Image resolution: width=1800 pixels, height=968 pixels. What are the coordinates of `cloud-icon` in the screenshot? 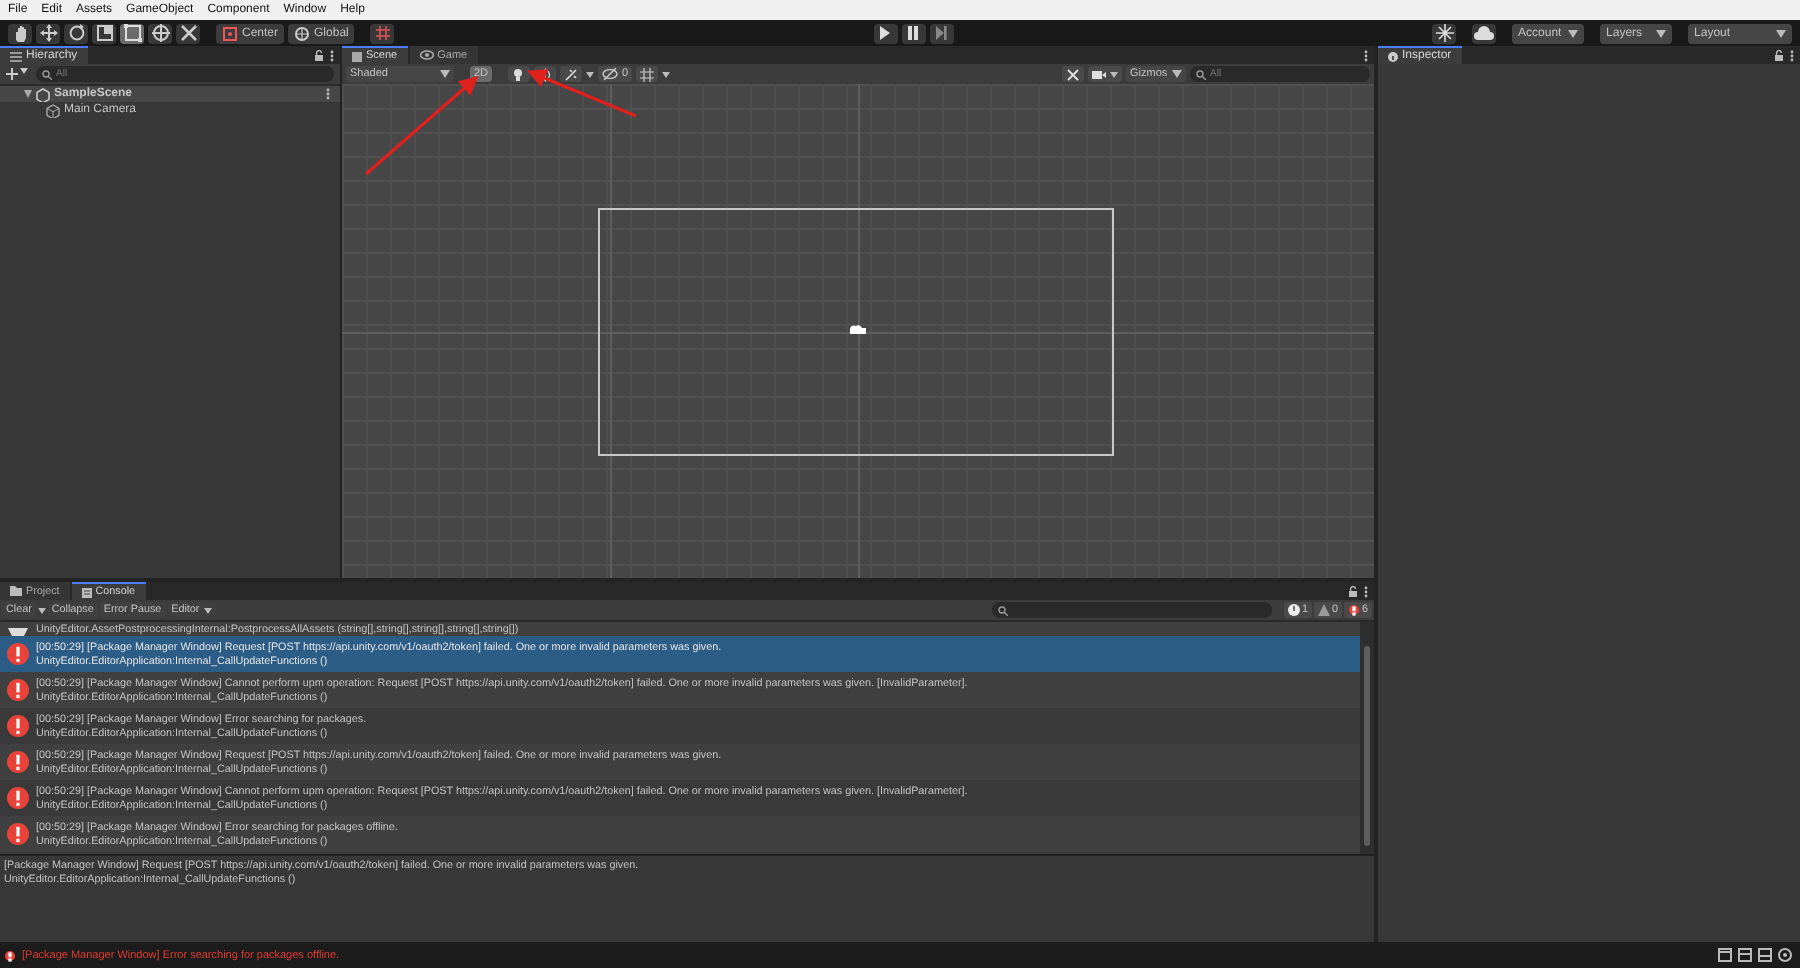 It's located at (1484, 33).